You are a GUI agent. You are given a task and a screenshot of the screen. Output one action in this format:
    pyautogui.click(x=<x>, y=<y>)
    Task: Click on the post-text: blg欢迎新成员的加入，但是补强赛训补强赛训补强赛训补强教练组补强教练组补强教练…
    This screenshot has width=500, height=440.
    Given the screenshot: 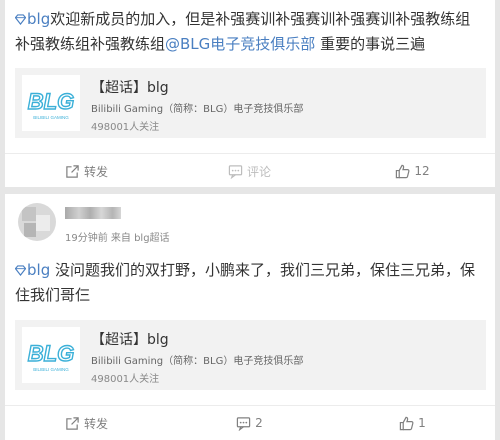 What is the action you would take?
    pyautogui.click(x=250, y=32)
    